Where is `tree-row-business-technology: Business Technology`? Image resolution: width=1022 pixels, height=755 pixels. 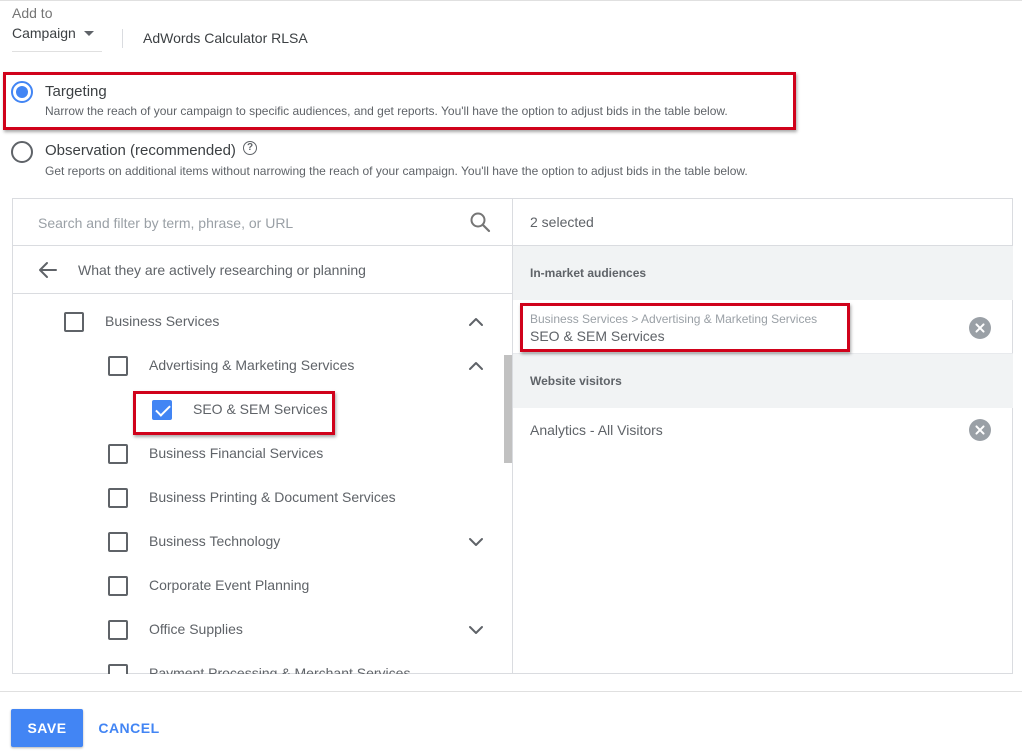
tree-row-business-technology: Business Technology is located at coordinates (257, 542).